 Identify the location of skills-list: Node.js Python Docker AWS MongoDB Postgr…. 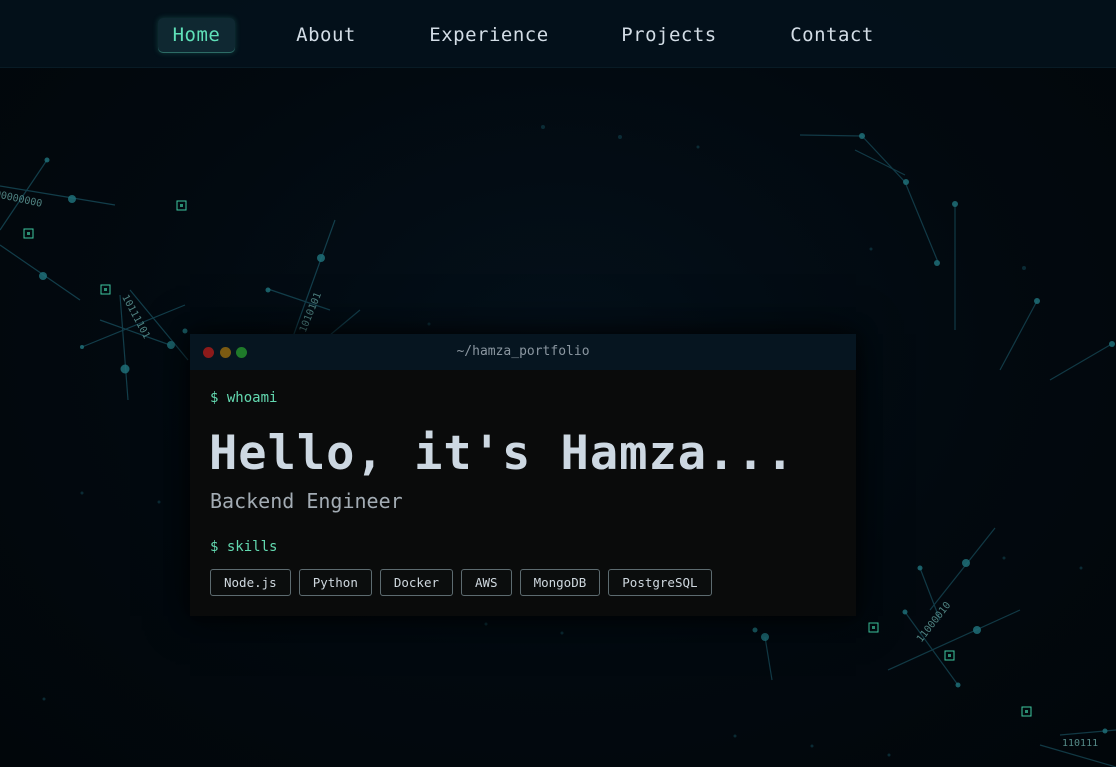
(461, 583).